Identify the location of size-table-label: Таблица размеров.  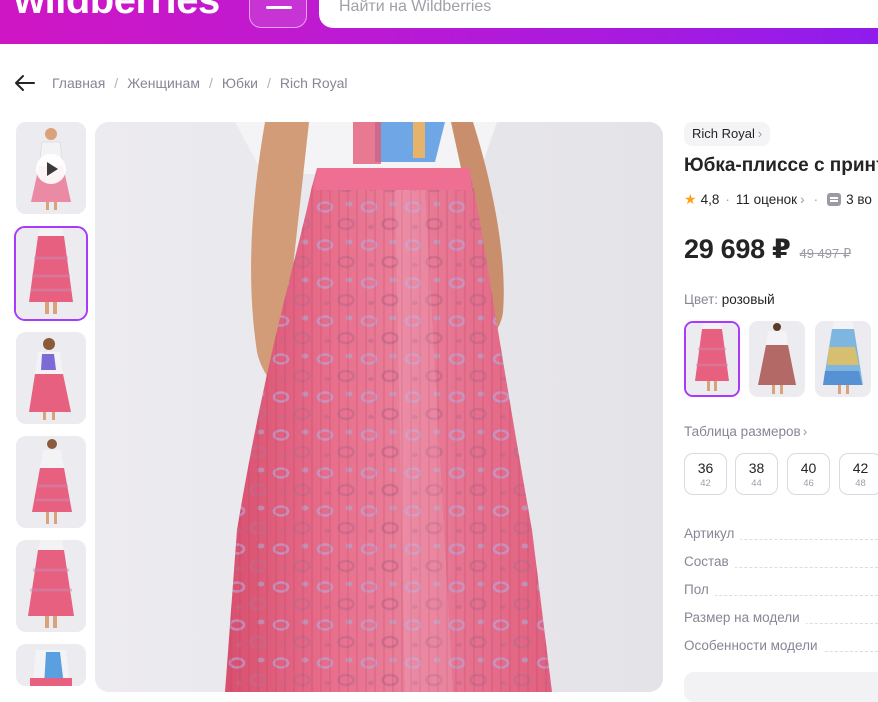
(742, 431).